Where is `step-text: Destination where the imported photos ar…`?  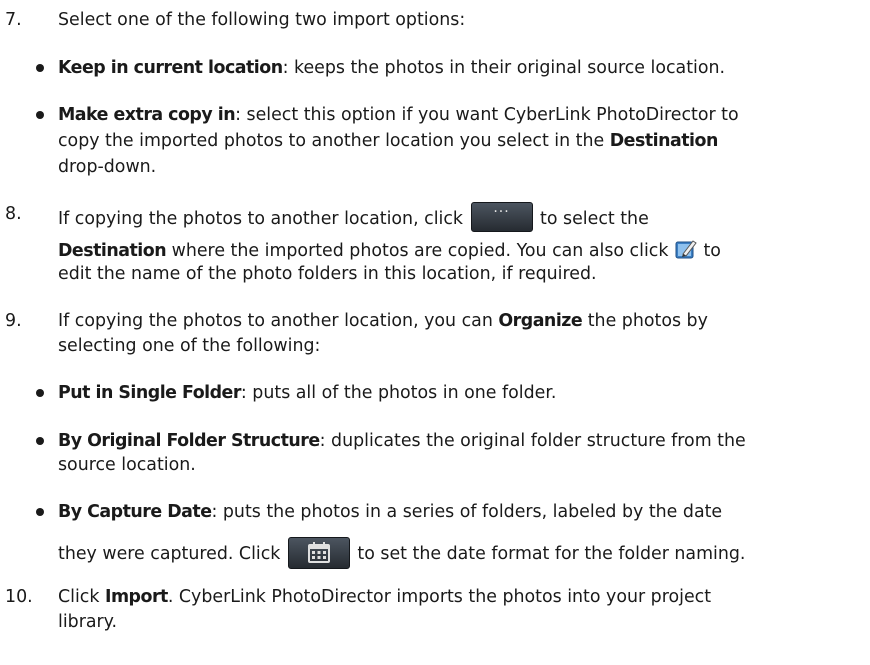
step-text: Destination where the imported photos ar… is located at coordinates (389, 250).